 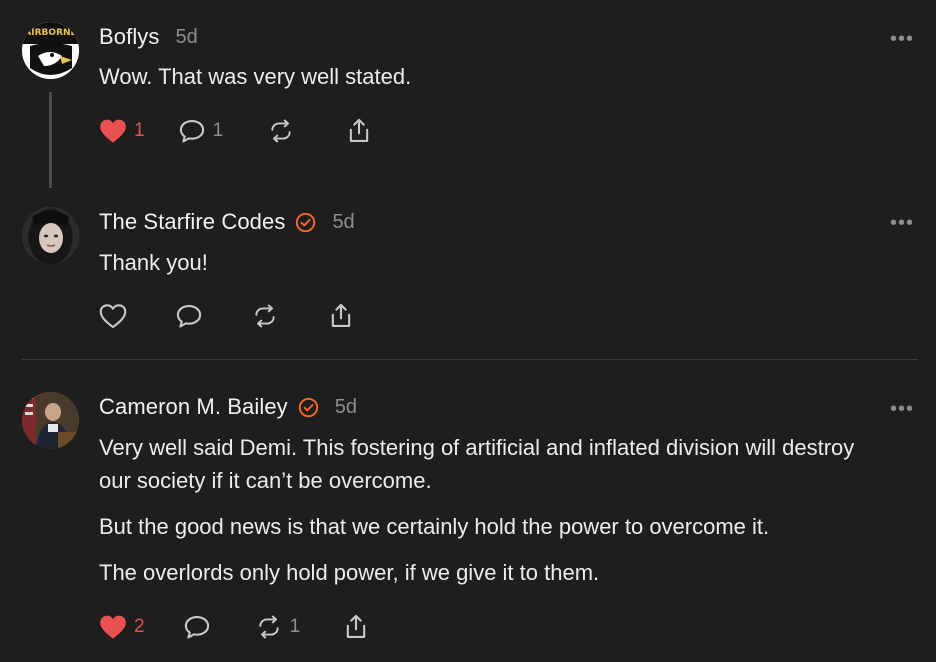 I want to click on comment-text: Wow. That was very well stated., so click(x=255, y=76).